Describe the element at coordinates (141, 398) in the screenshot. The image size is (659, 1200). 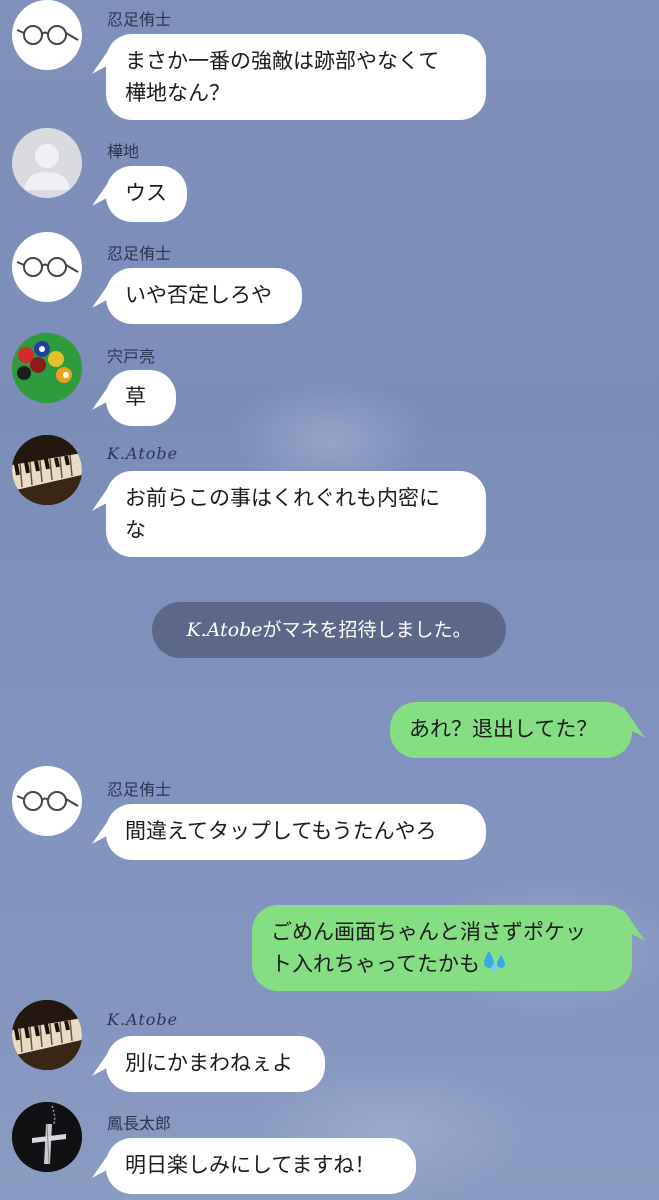
I see `message-bubble: 草` at that location.